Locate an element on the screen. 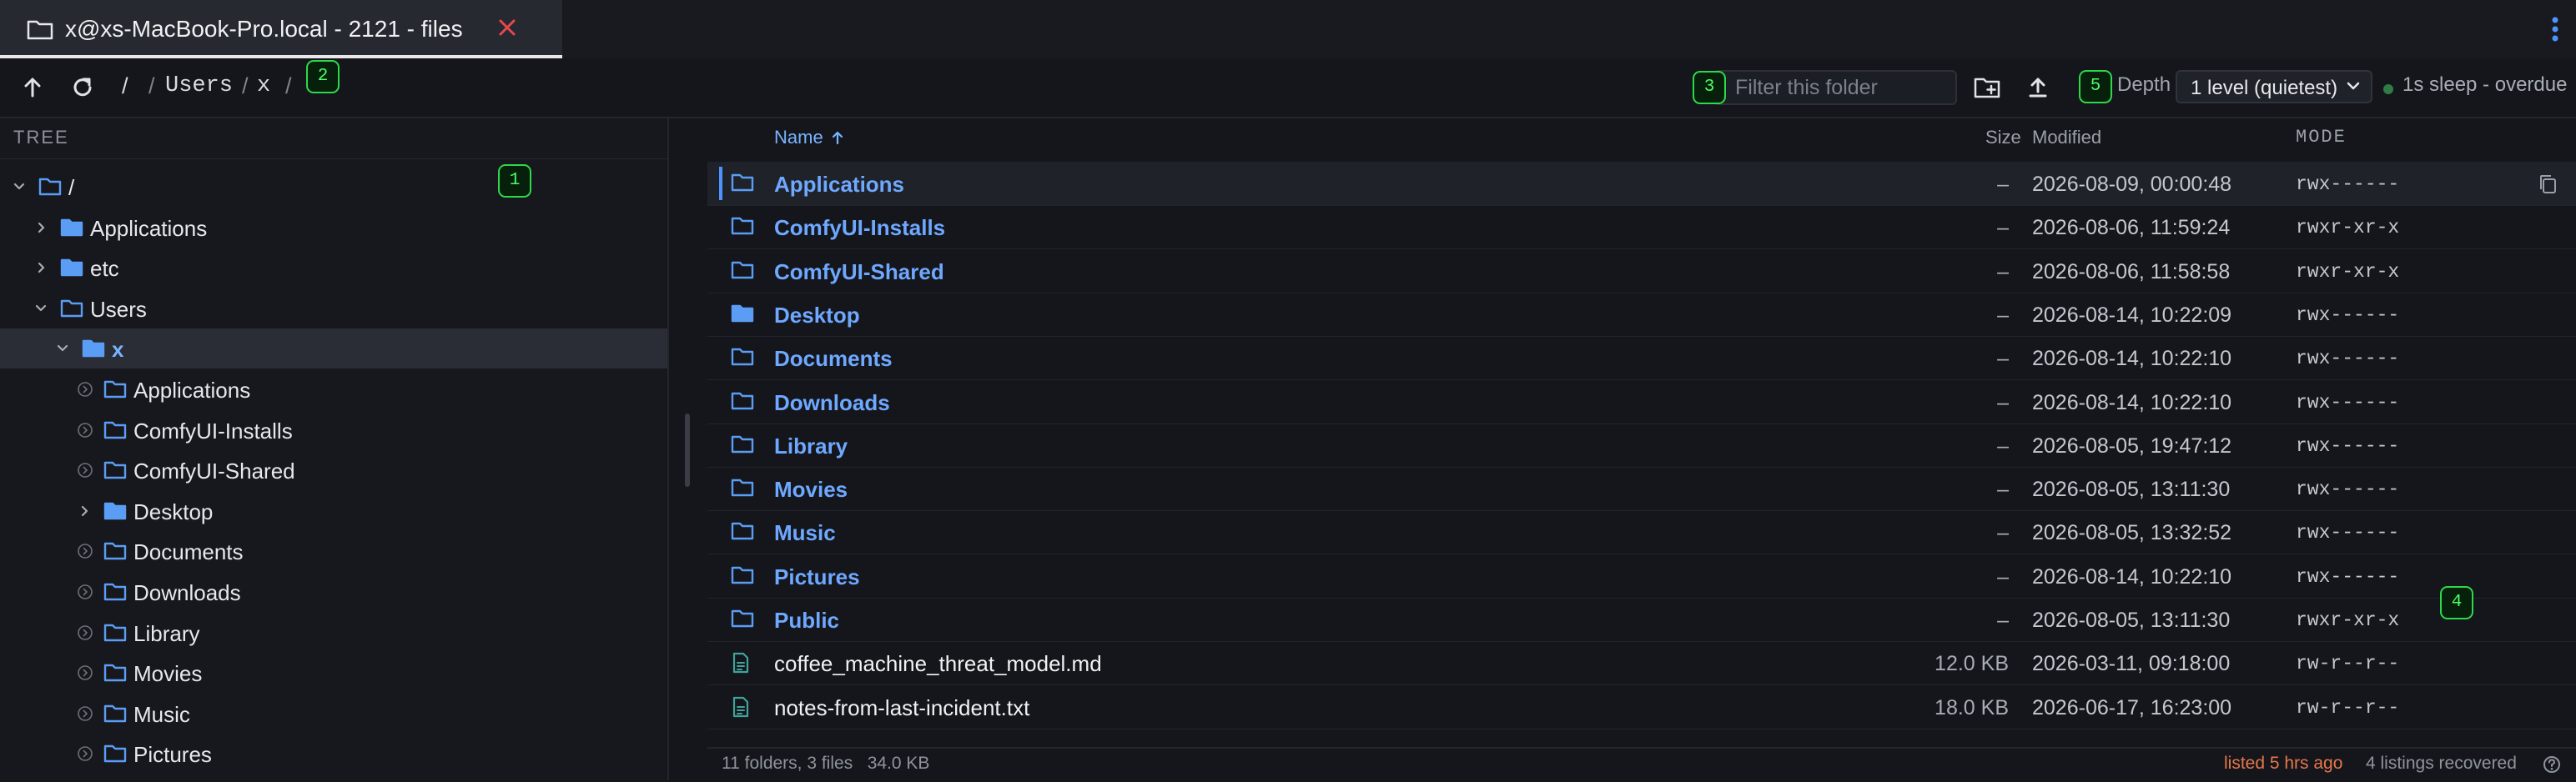 The width and height of the screenshot is (2576, 782). item-name: ComfyUI-Shared is located at coordinates (859, 272).